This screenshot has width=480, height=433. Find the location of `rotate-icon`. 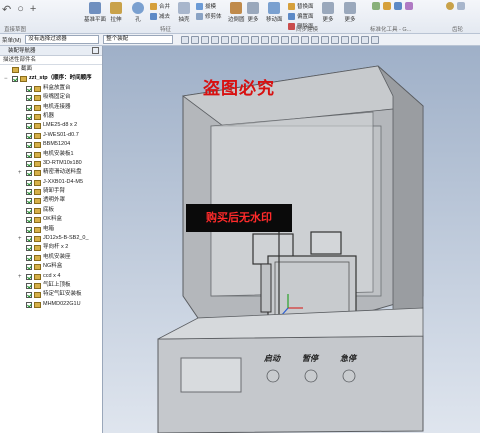

rotate-icon is located at coordinates (235, 39).